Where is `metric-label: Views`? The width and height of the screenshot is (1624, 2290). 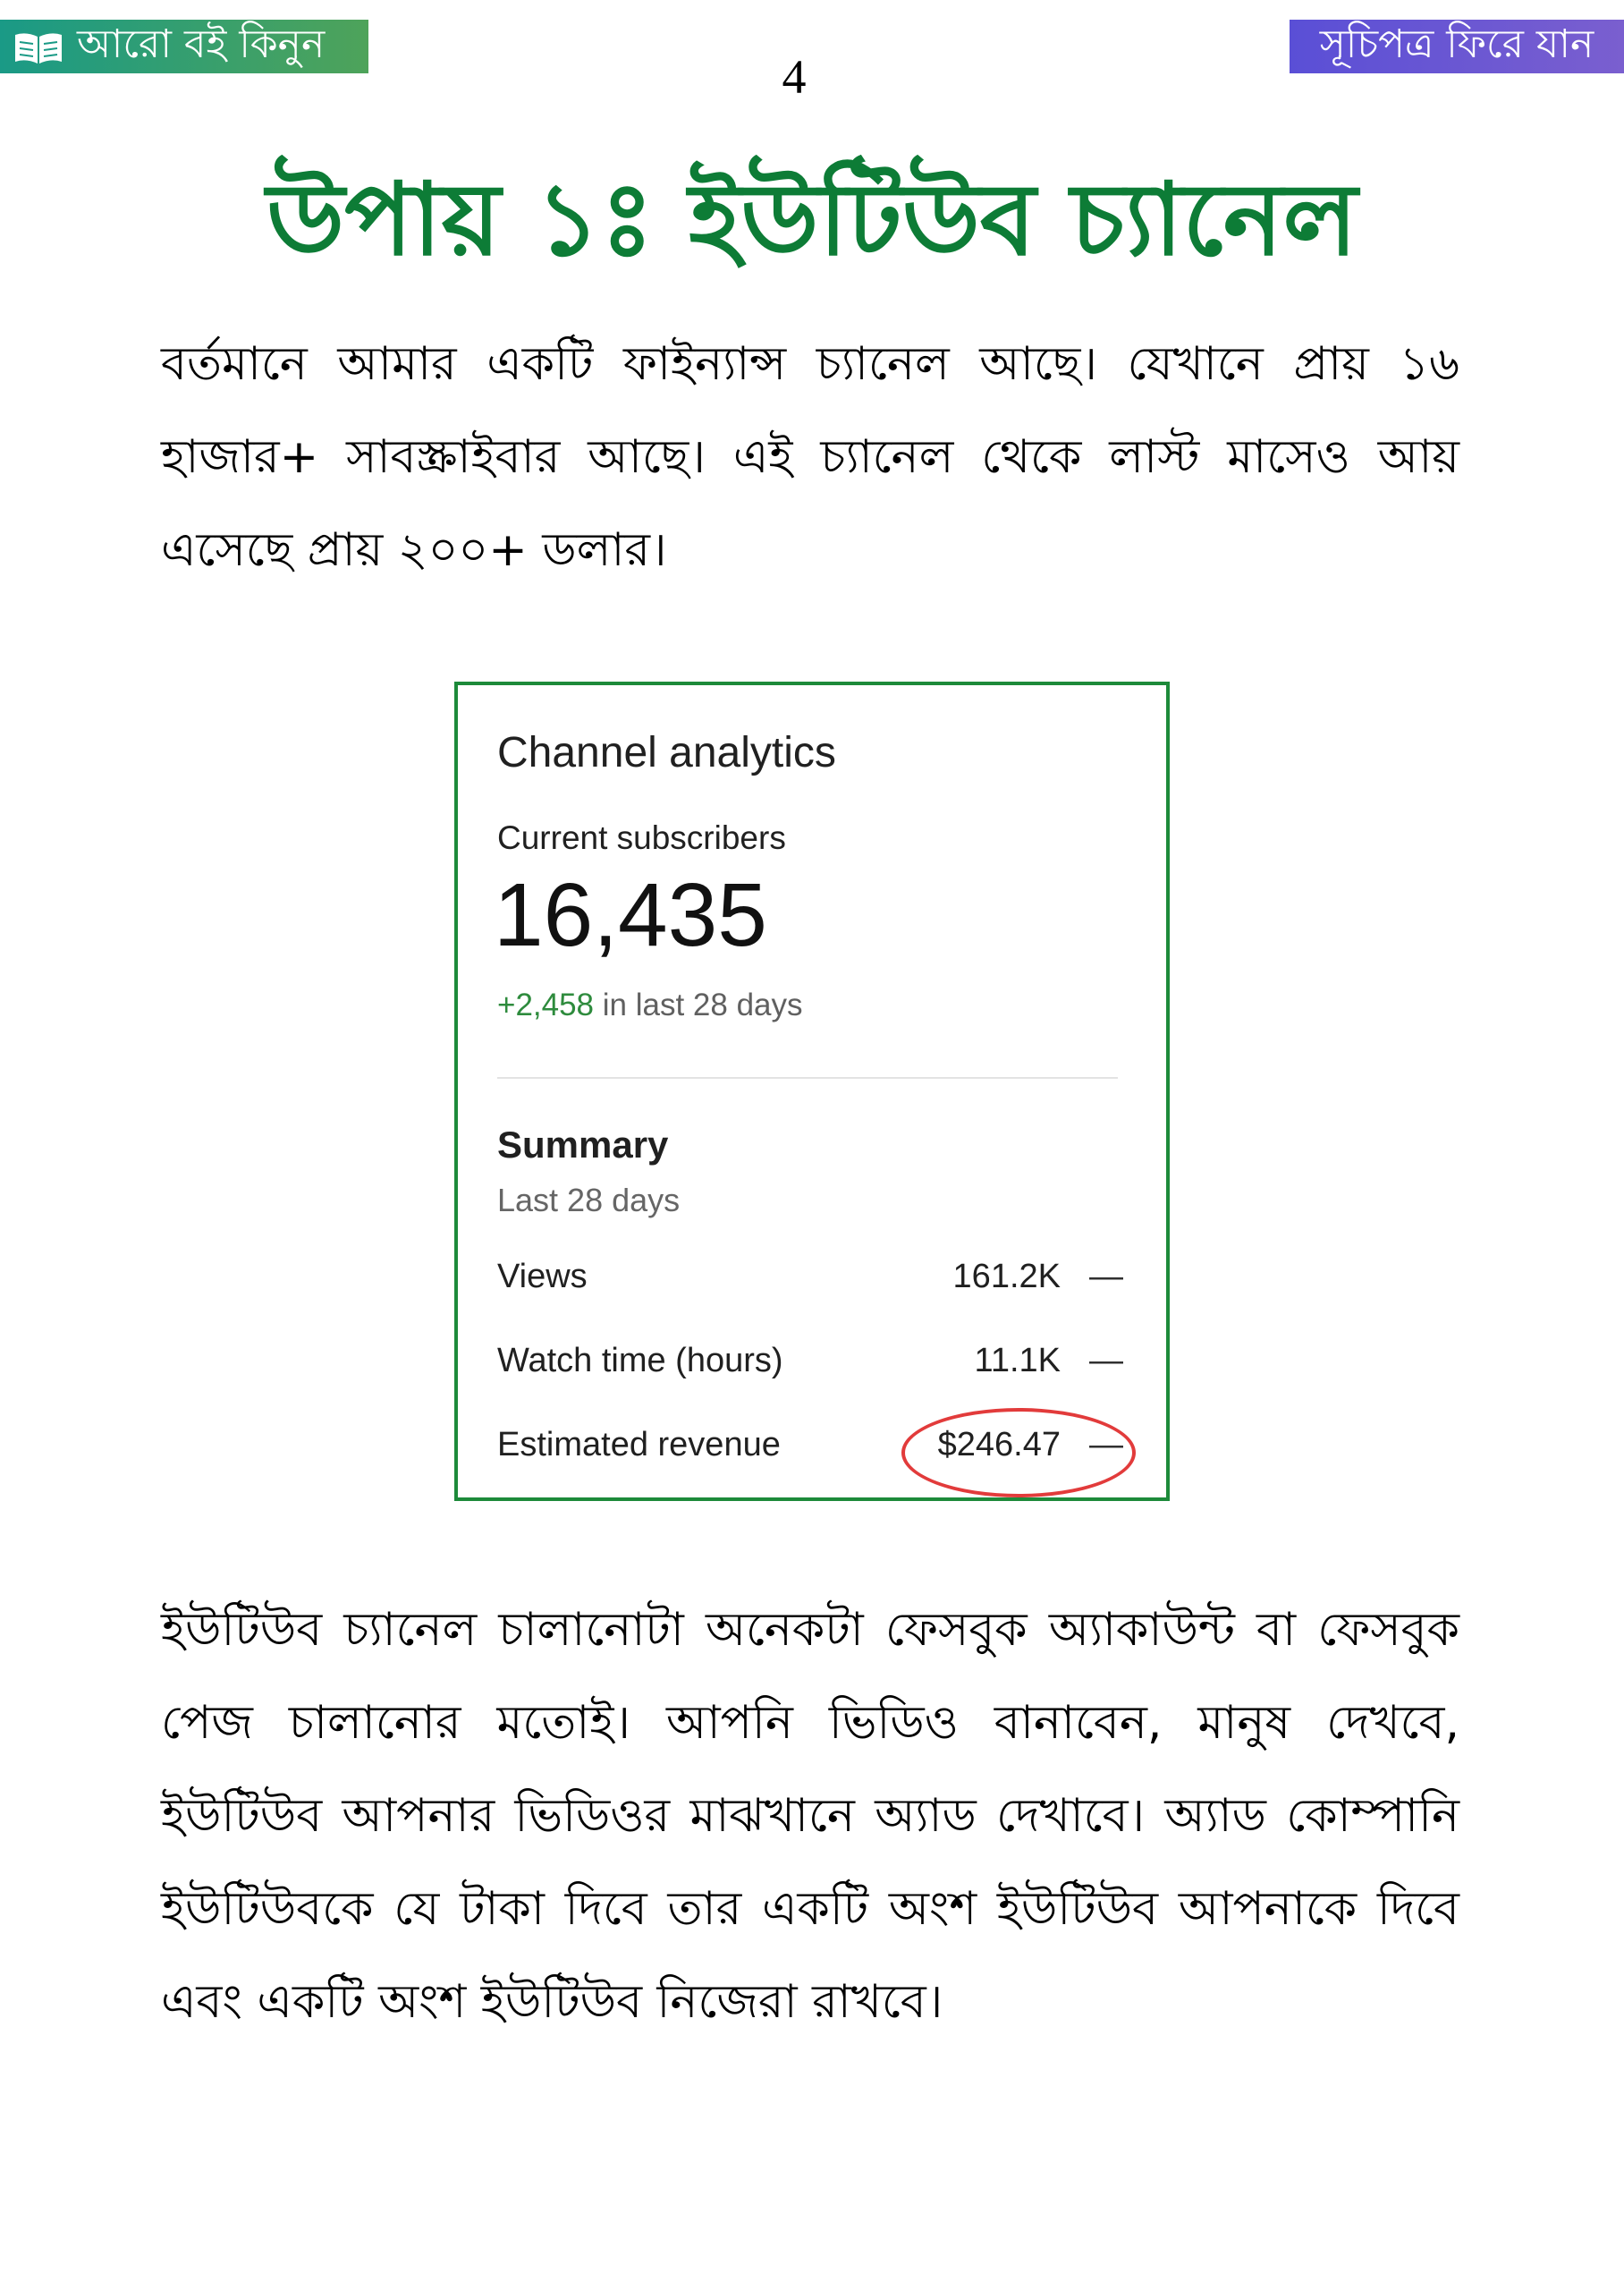 metric-label: Views is located at coordinates (542, 1276).